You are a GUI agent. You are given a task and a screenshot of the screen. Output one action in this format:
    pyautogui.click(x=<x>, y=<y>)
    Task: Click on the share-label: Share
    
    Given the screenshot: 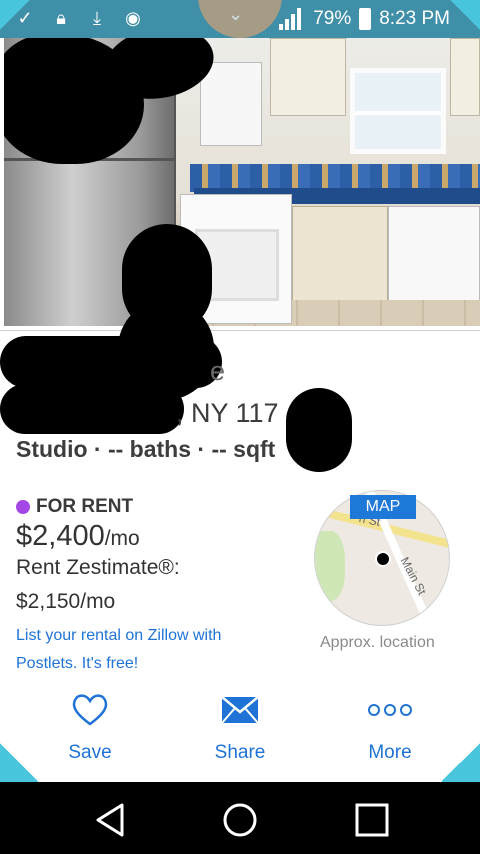 What is the action you would take?
    pyautogui.click(x=240, y=752)
    